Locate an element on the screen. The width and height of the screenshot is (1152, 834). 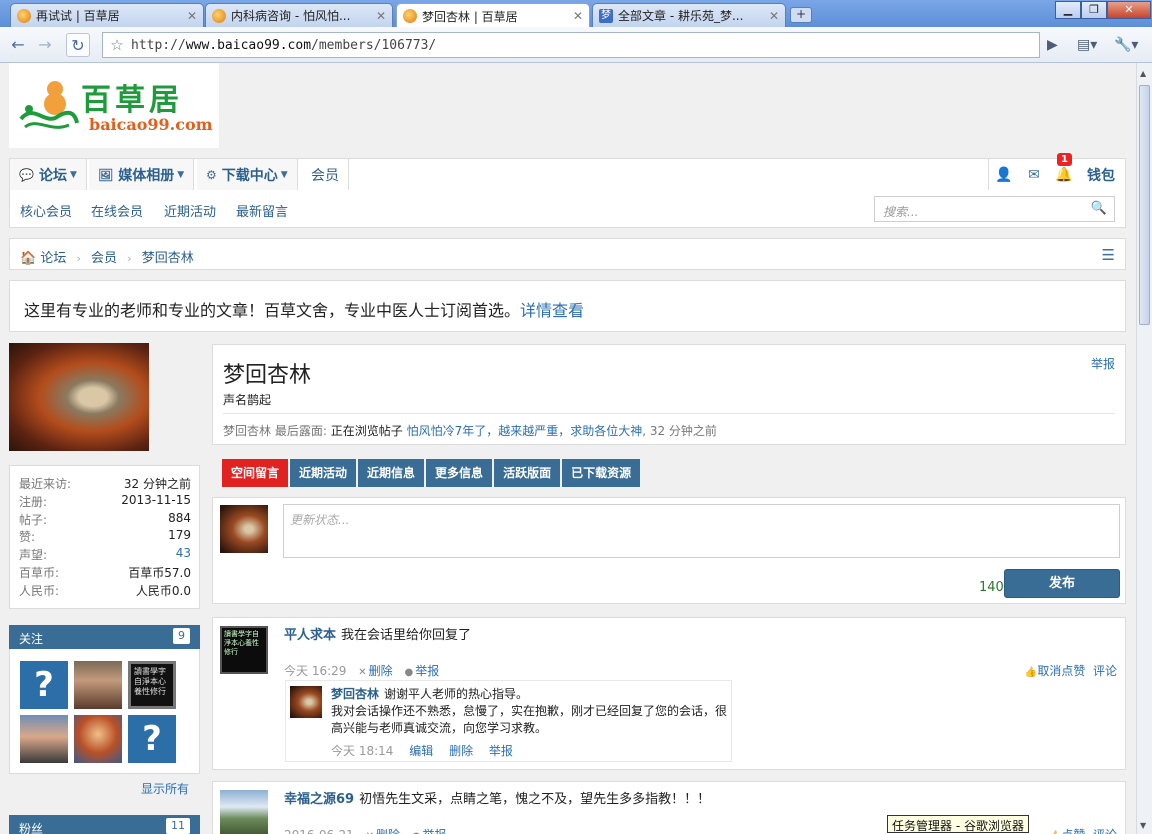
bell-icon: 🔔 1 is located at coordinates (1064, 168).